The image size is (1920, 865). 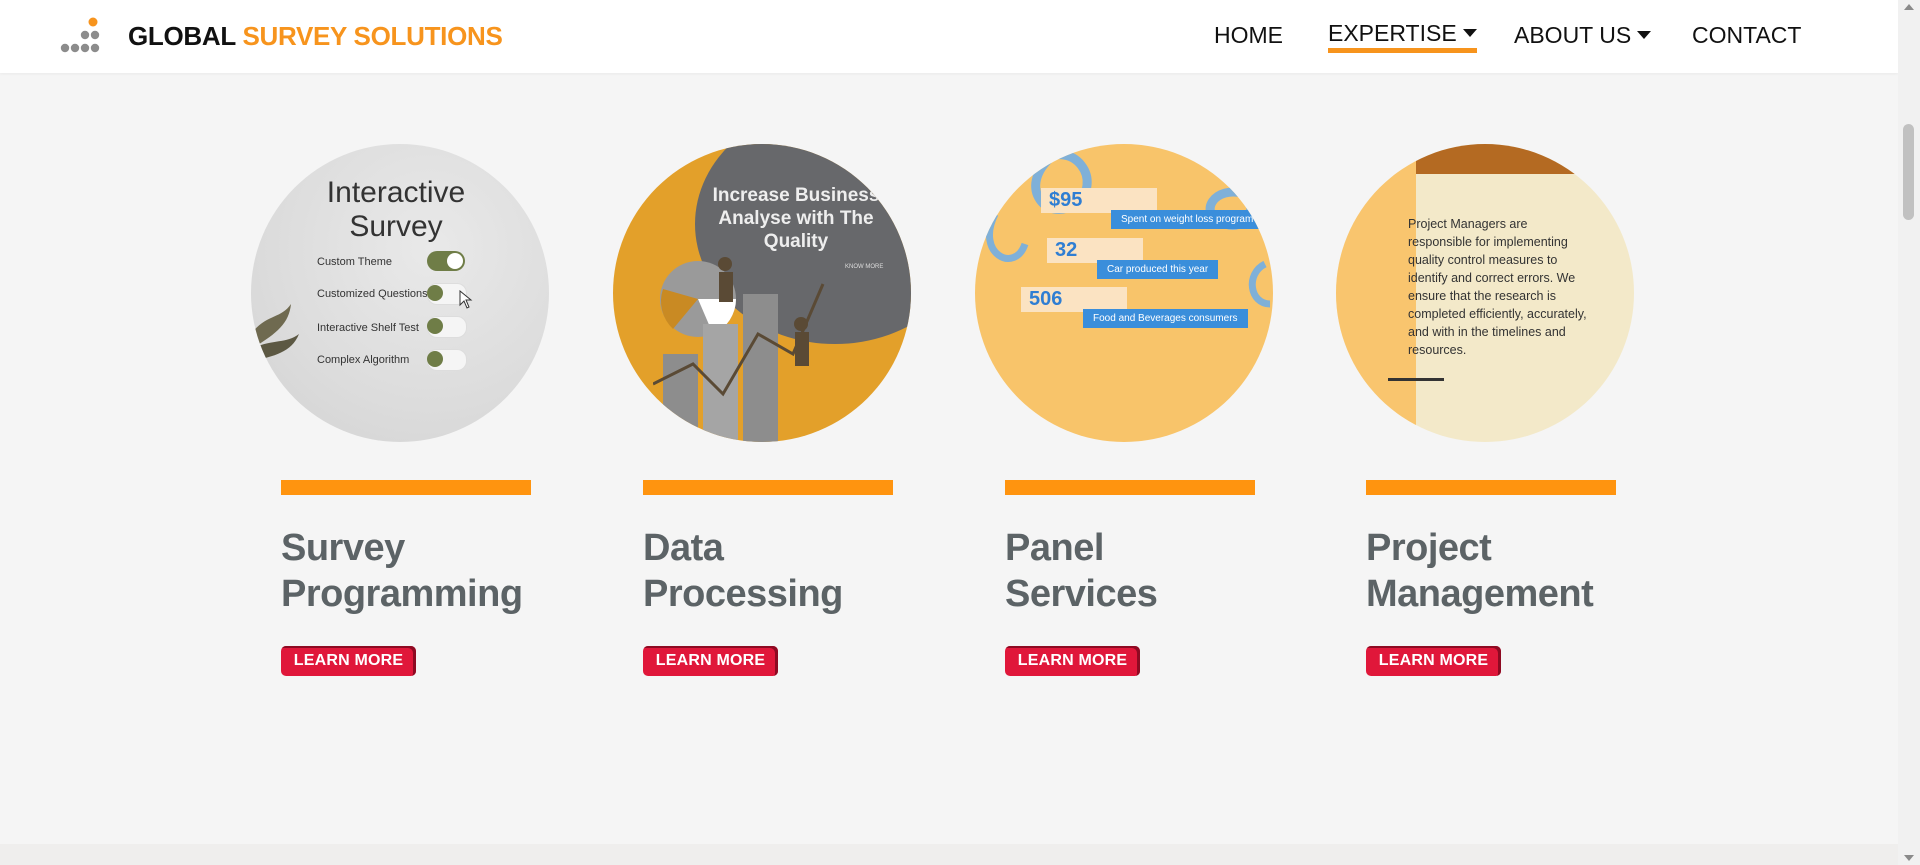 What do you see at coordinates (1480, 594) in the screenshot?
I see `service-title-line: Management` at bounding box center [1480, 594].